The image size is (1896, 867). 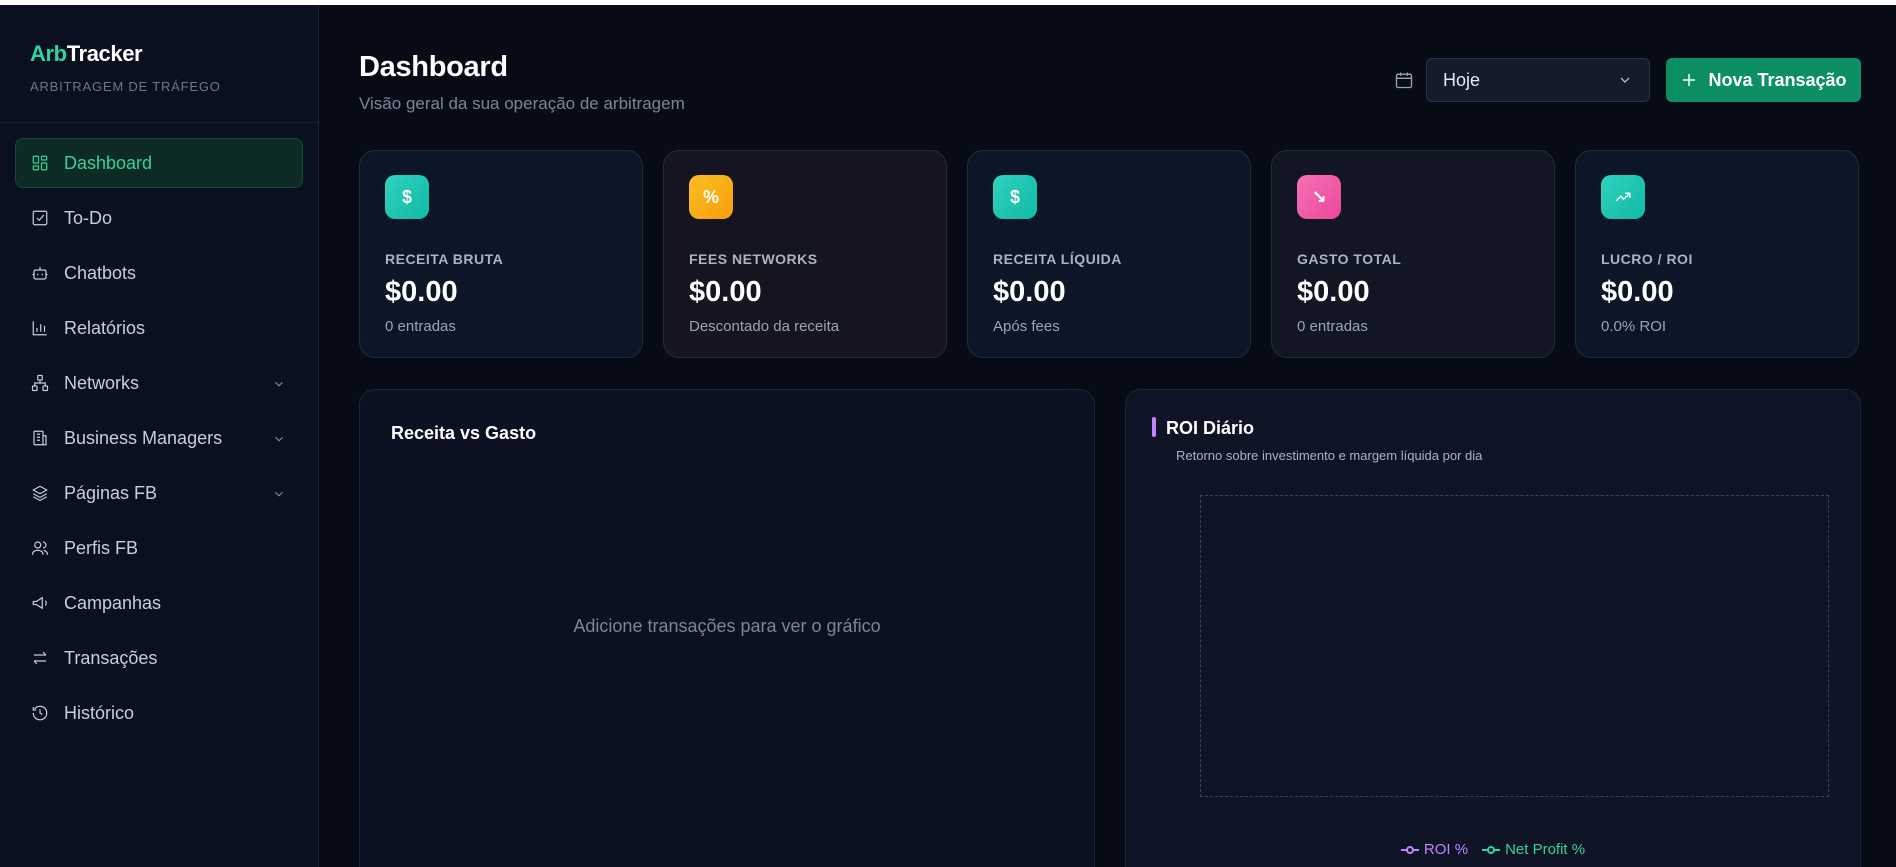 I want to click on kpi-card-lucro-roi: LUCRO / ROI $0.00 0.0% ROI, so click(x=1717, y=254).